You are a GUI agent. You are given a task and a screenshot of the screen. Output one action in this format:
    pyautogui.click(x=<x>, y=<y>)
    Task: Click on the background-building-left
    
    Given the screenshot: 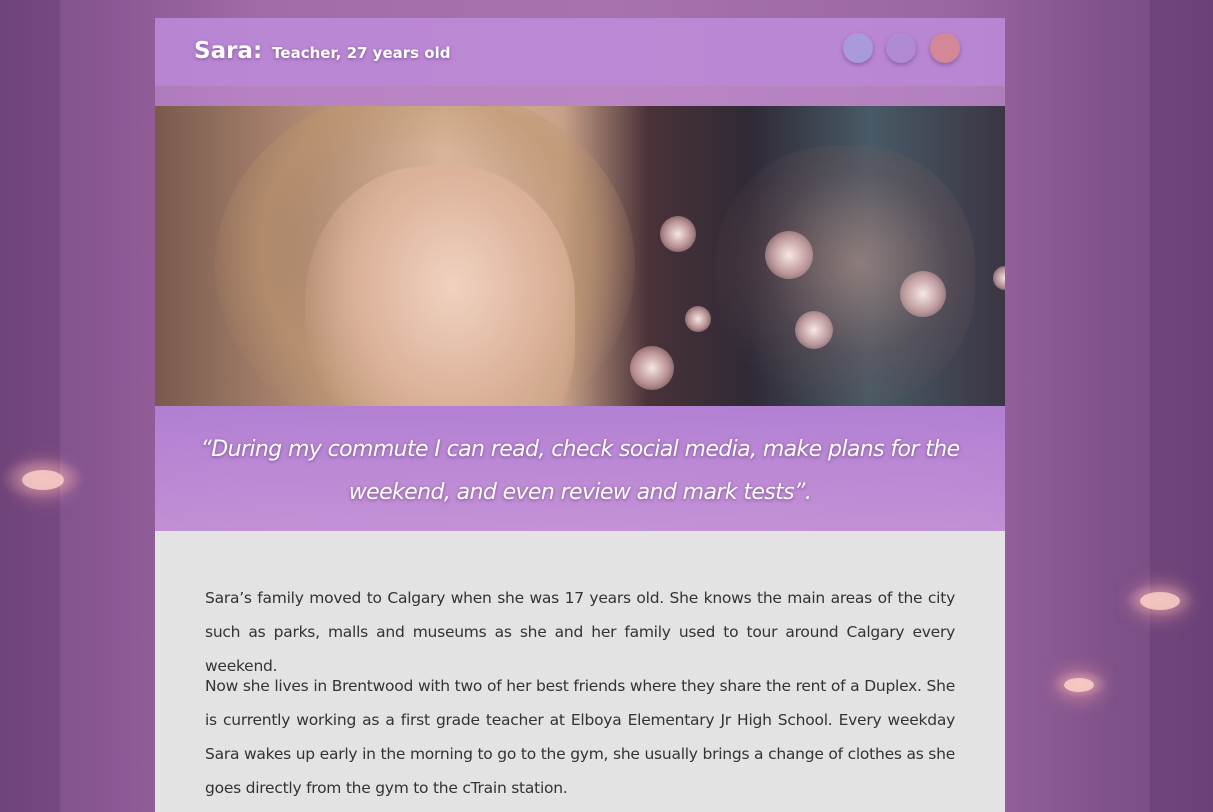 What is the action you would take?
    pyautogui.click(x=30, y=406)
    